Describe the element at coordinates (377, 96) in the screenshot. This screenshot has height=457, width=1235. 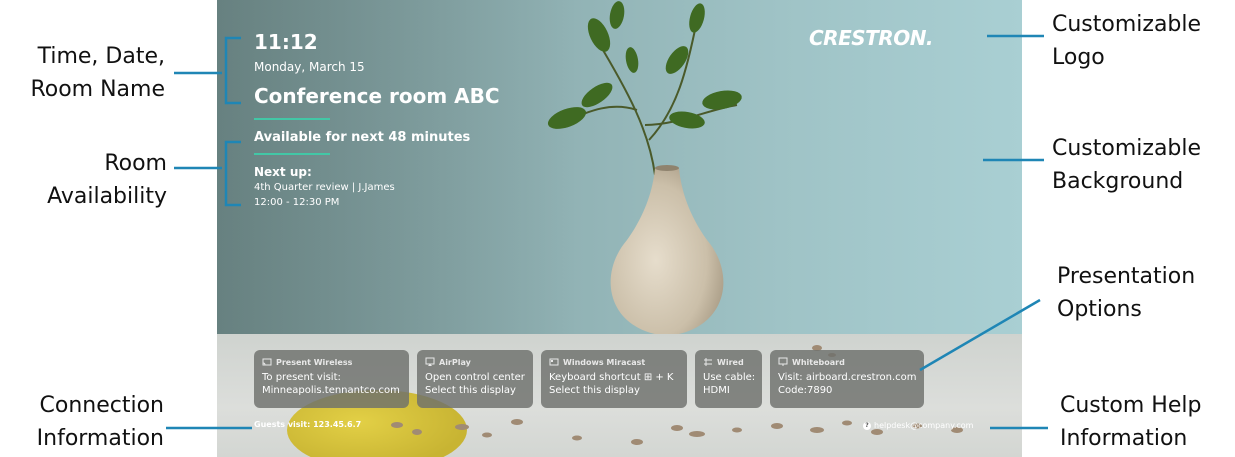
I see `room-name: Conference room ABC` at that location.